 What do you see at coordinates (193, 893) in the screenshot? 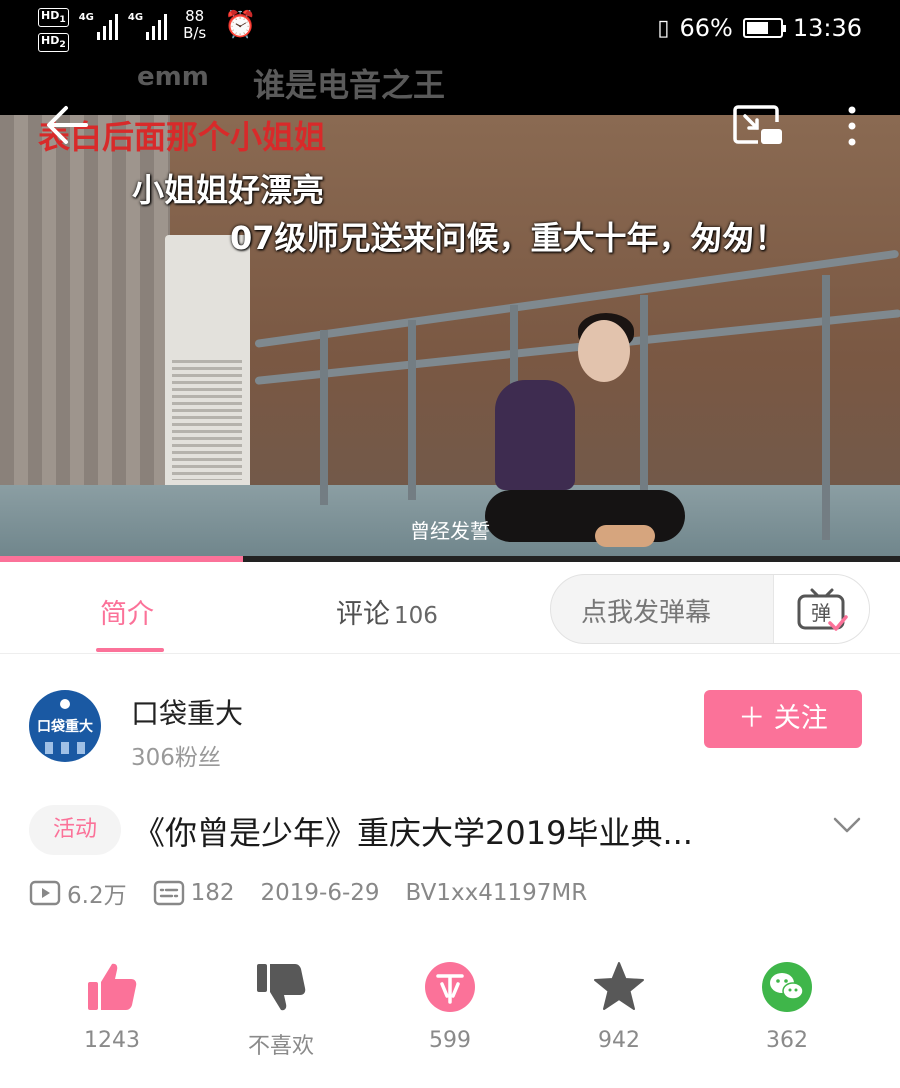
I see `danmaku-count: 182` at bounding box center [193, 893].